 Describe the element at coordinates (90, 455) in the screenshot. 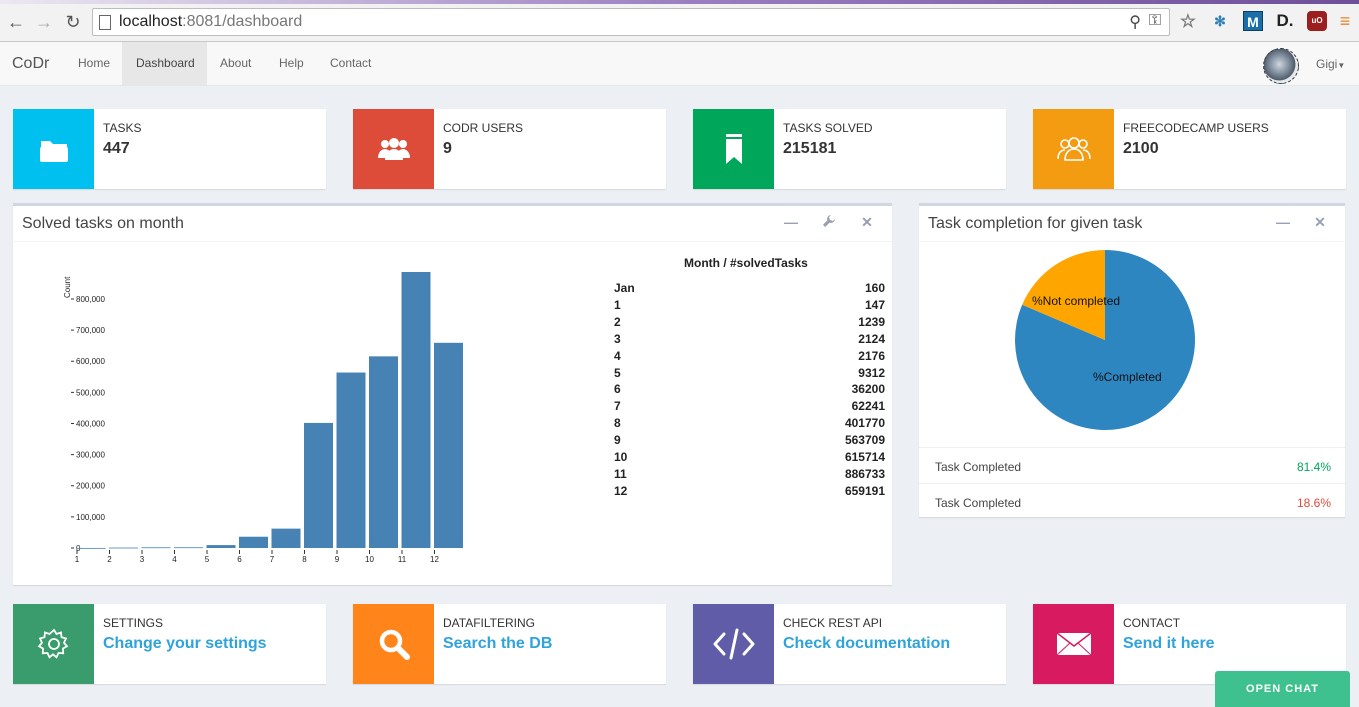

I see `y-tick-label: 300,000` at that location.